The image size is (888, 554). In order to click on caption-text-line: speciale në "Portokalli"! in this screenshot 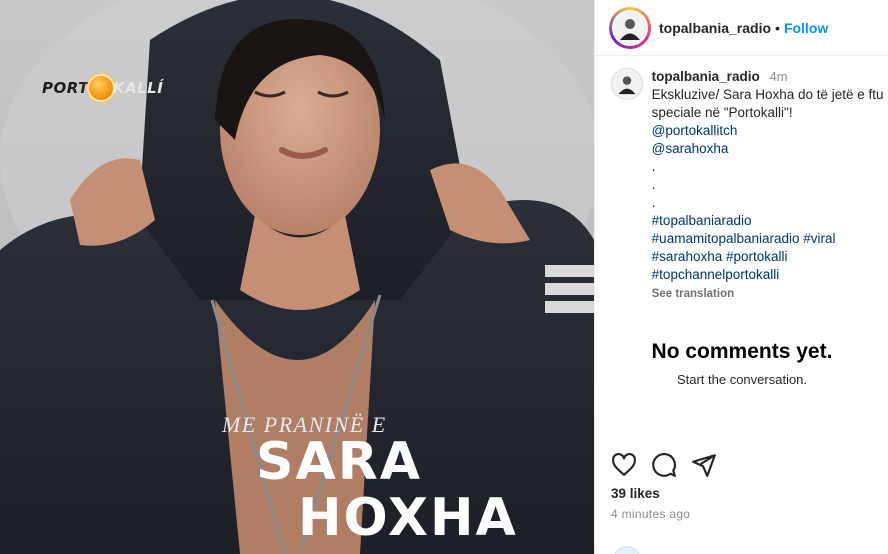, I will do `click(722, 112)`.